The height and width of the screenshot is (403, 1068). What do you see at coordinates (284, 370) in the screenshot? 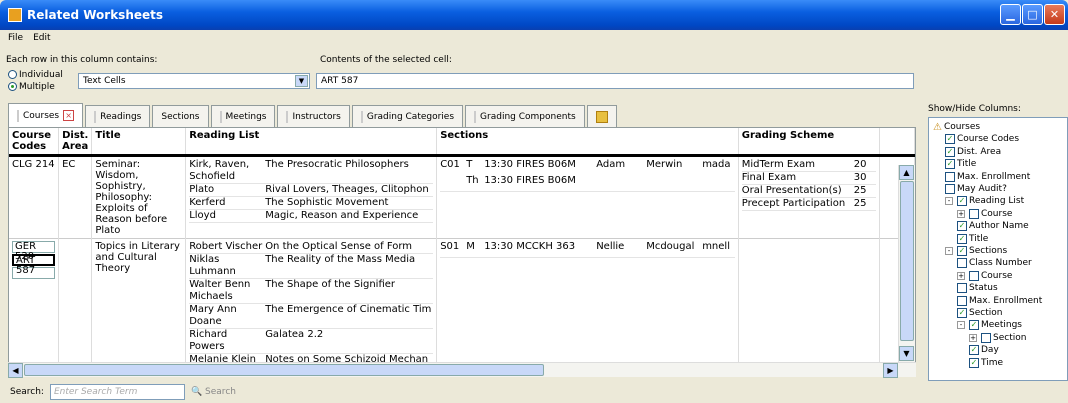
I see `horizontal-scroll-thumb` at bounding box center [284, 370].